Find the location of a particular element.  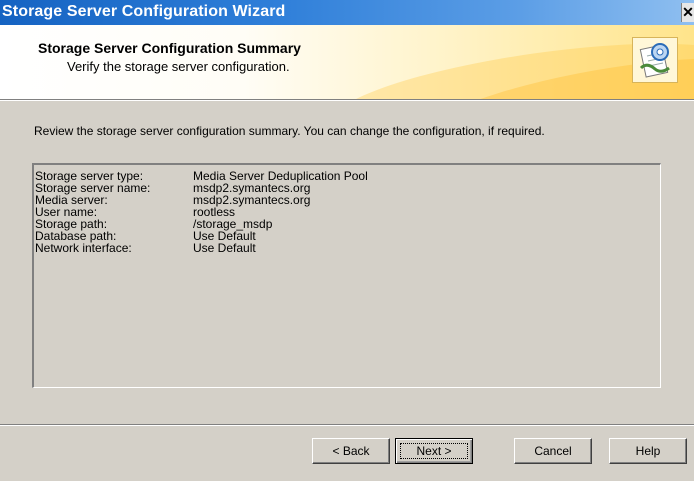

header-divider is located at coordinates (347, 100).